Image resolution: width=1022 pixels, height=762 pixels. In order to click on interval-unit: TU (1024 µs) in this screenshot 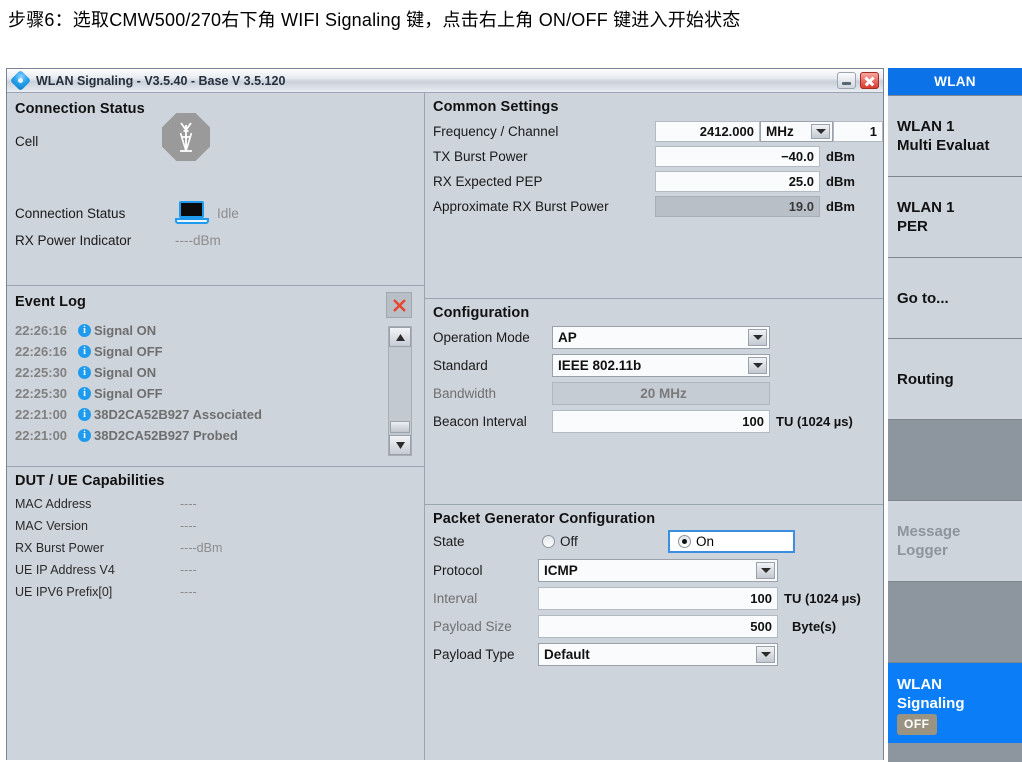, I will do `click(822, 598)`.